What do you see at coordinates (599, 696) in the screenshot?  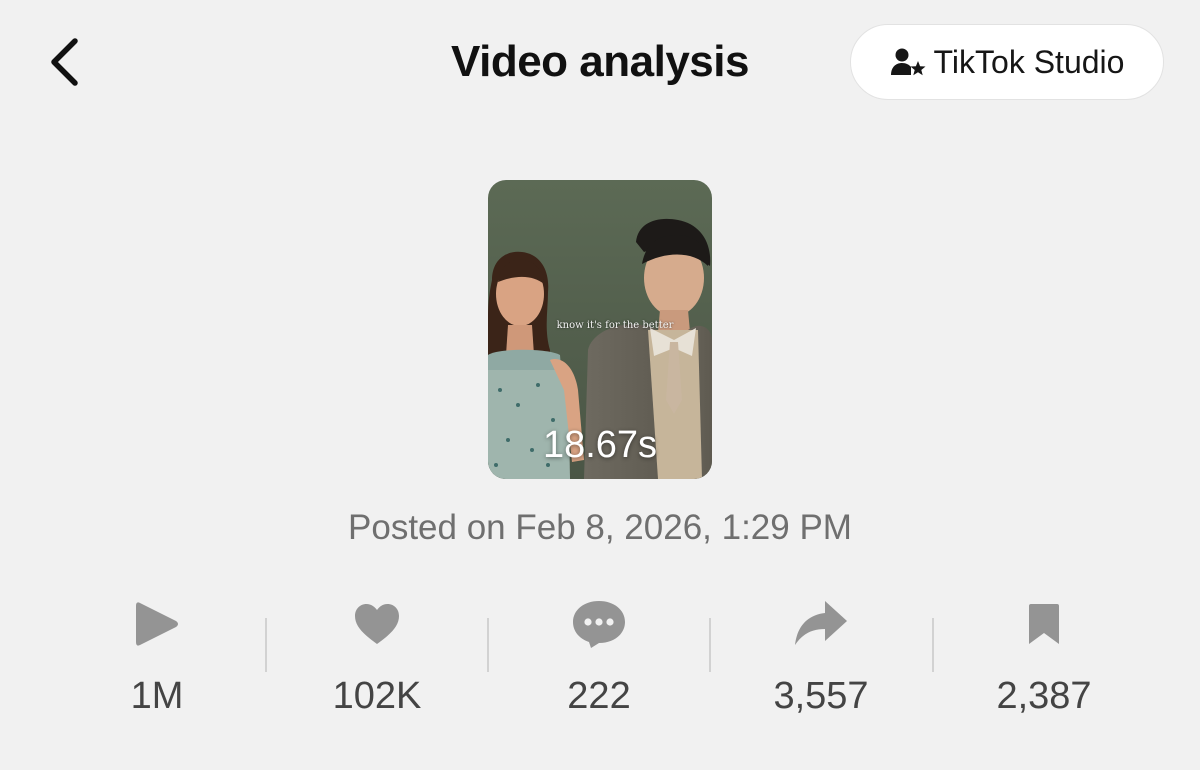 I see `comments-count: 222` at bounding box center [599, 696].